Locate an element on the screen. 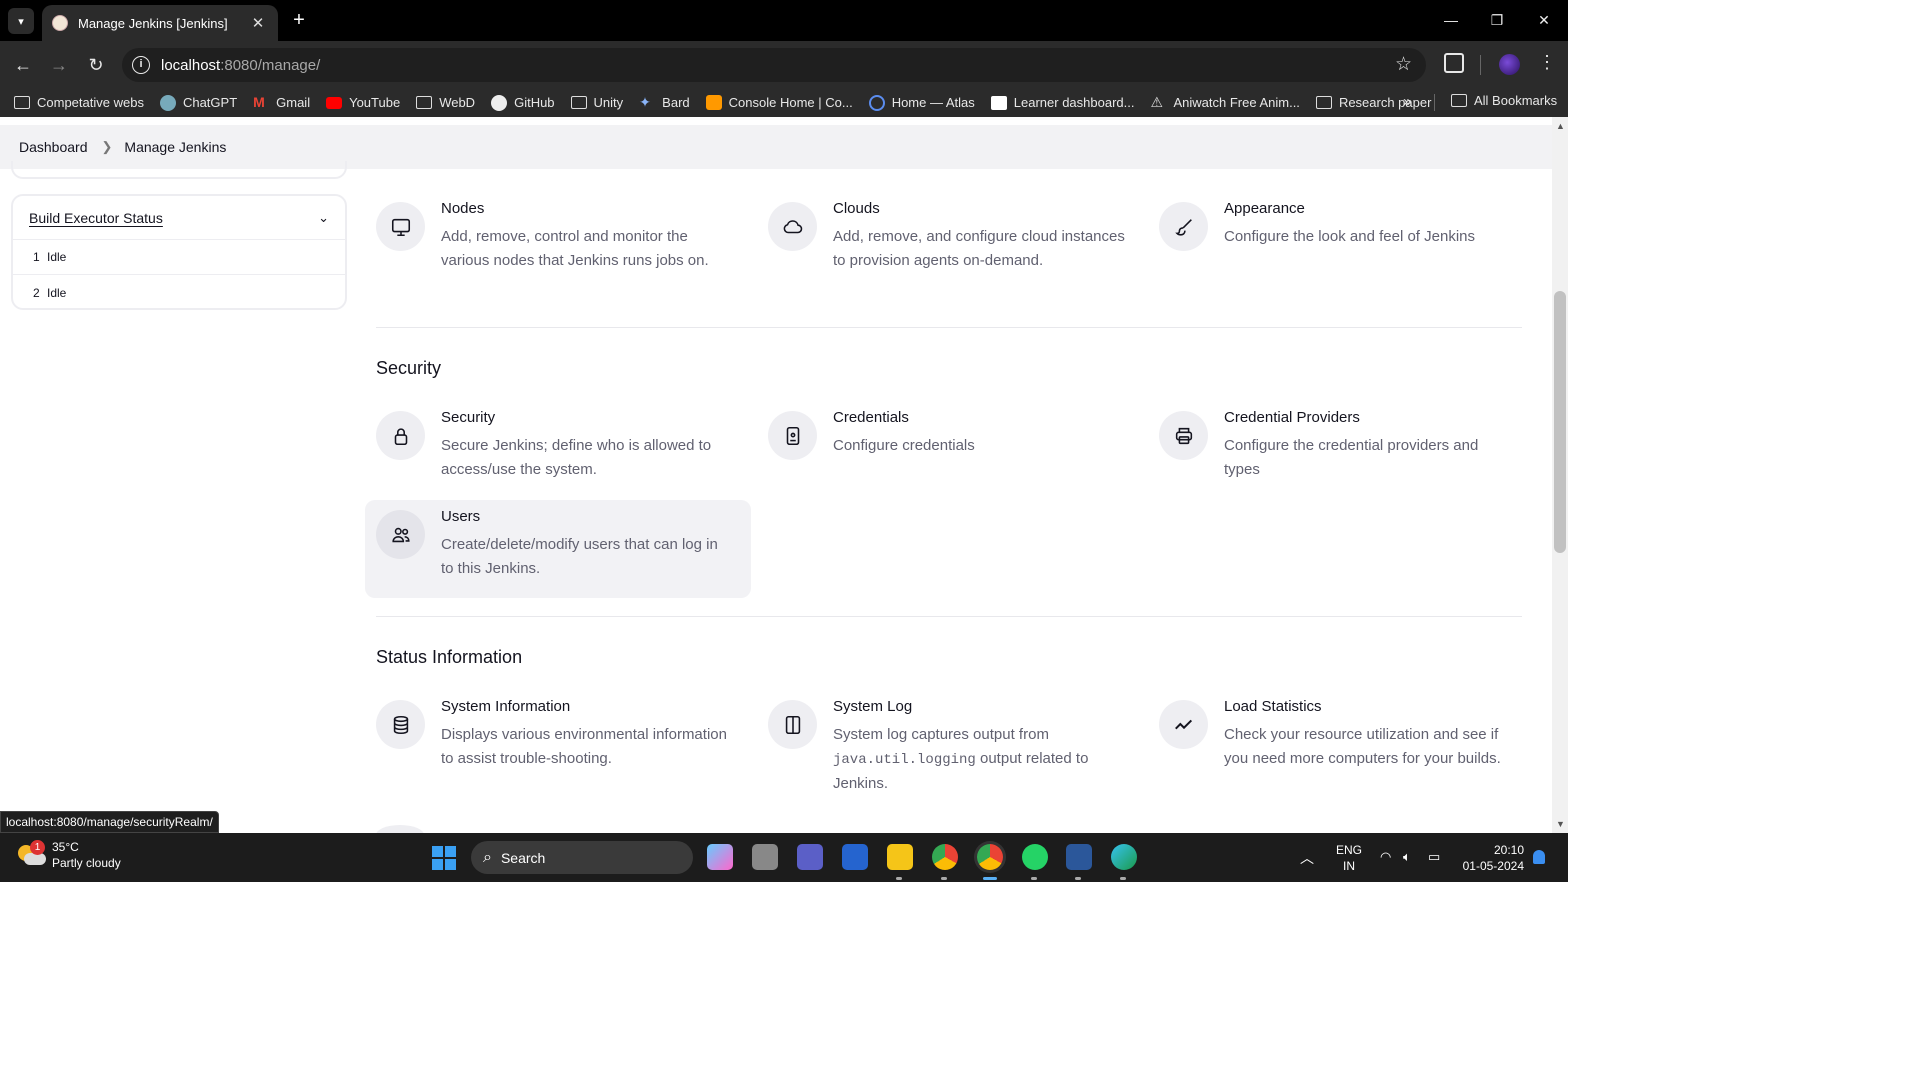 Image resolution: width=1920 pixels, height=1080 pixels. log-icon is located at coordinates (792, 724).